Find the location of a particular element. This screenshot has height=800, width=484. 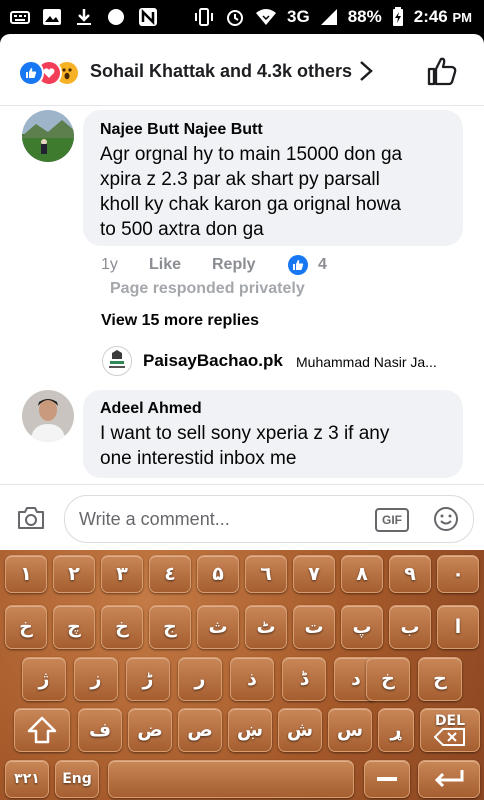

key: ح is located at coordinates (440, 679).